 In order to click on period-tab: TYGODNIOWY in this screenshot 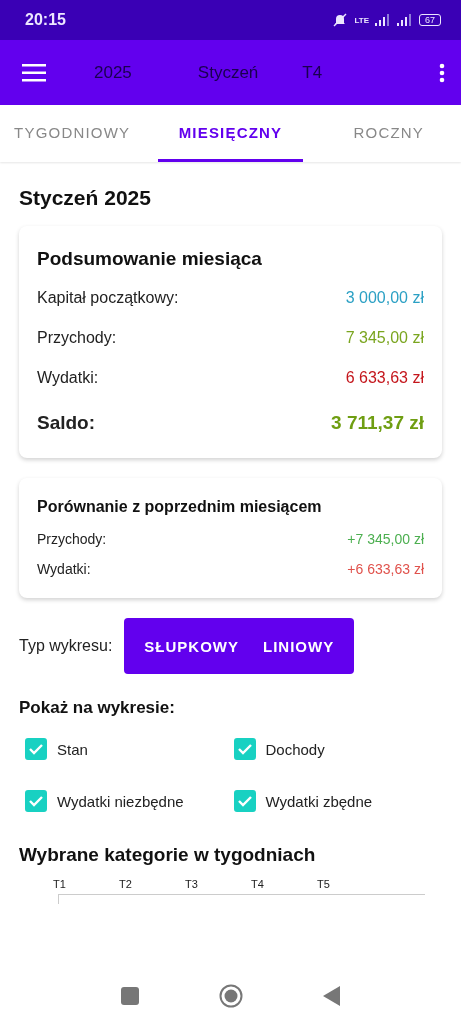, I will do `click(72, 133)`.